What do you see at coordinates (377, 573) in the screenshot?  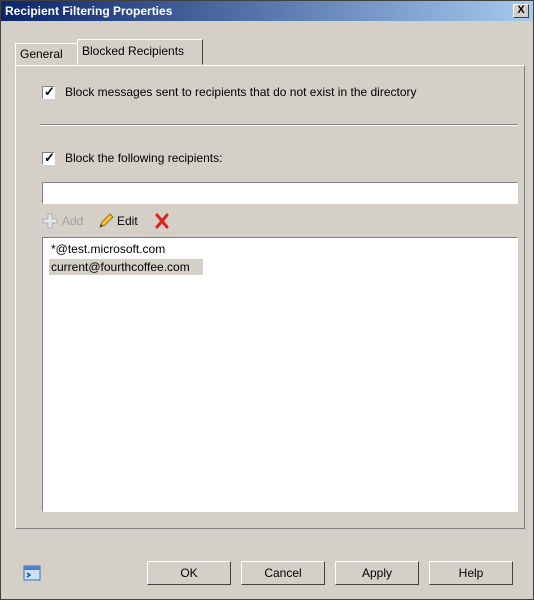 I see `apply-button: Apply` at bounding box center [377, 573].